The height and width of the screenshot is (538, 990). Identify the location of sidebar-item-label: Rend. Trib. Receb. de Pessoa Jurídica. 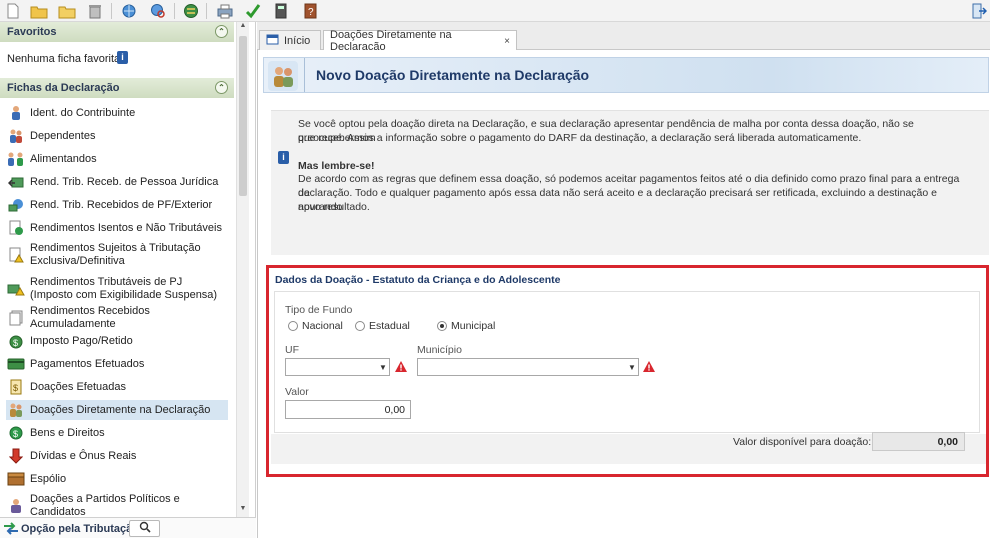
(124, 181).